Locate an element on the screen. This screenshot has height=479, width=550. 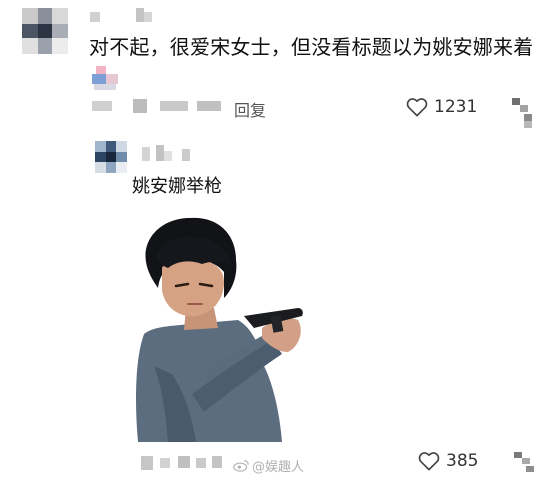
comment-avatar is located at coordinates (45, 31).